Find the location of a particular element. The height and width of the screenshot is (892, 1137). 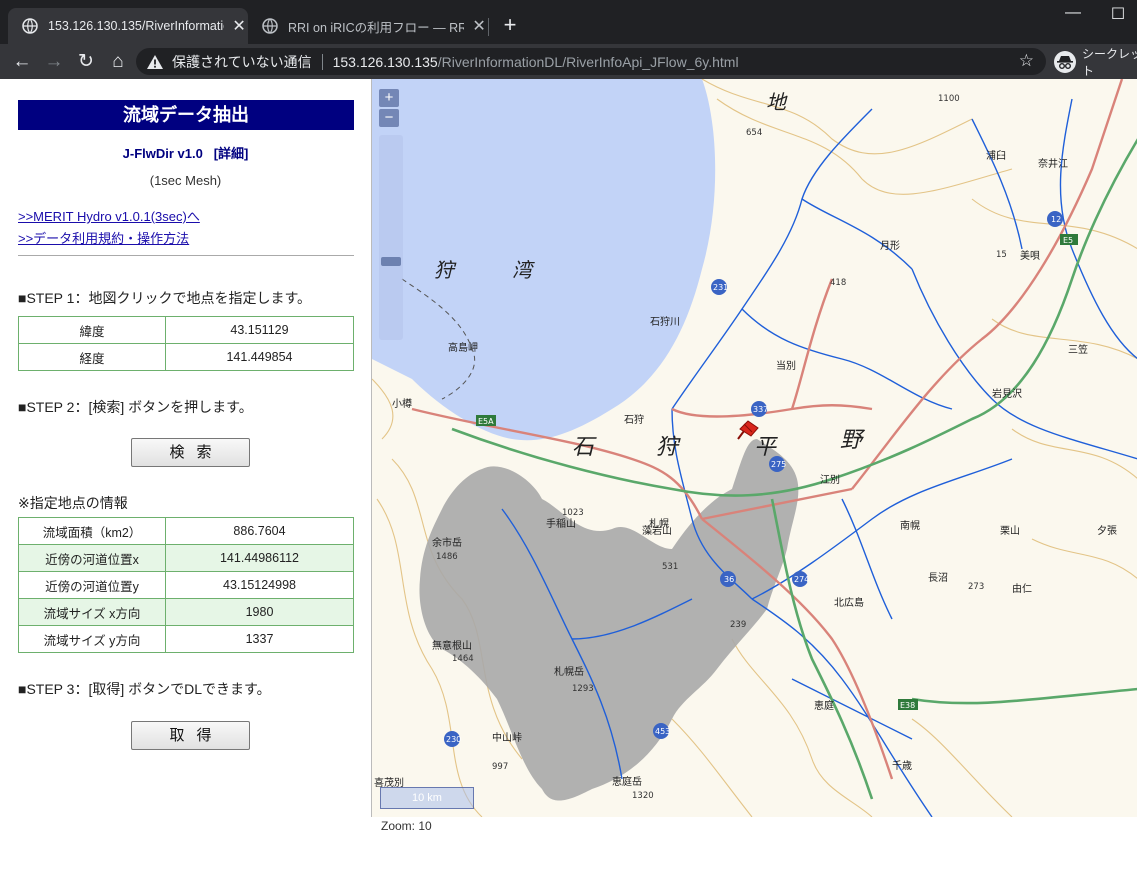

incognito-icon is located at coordinates (1065, 61).